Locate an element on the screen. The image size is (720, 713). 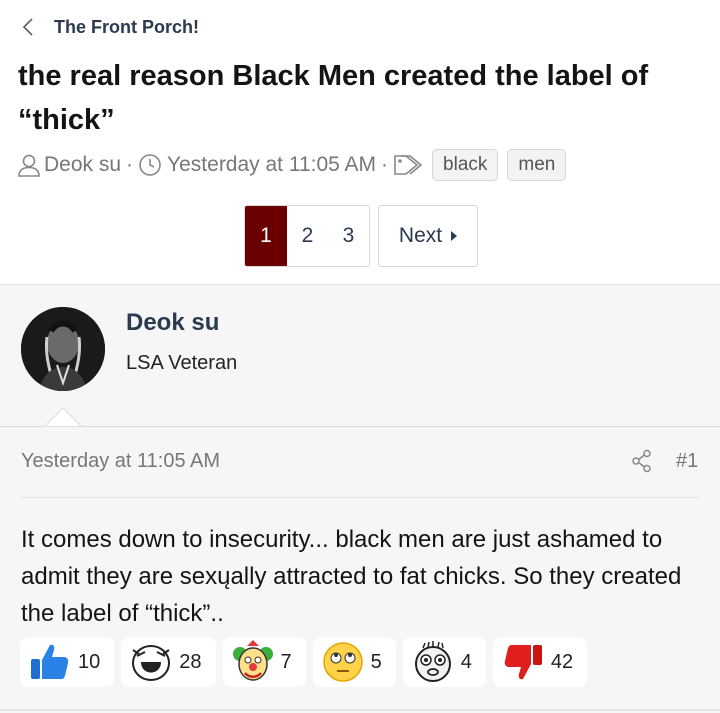
thumbs-up-icon is located at coordinates (50, 662).